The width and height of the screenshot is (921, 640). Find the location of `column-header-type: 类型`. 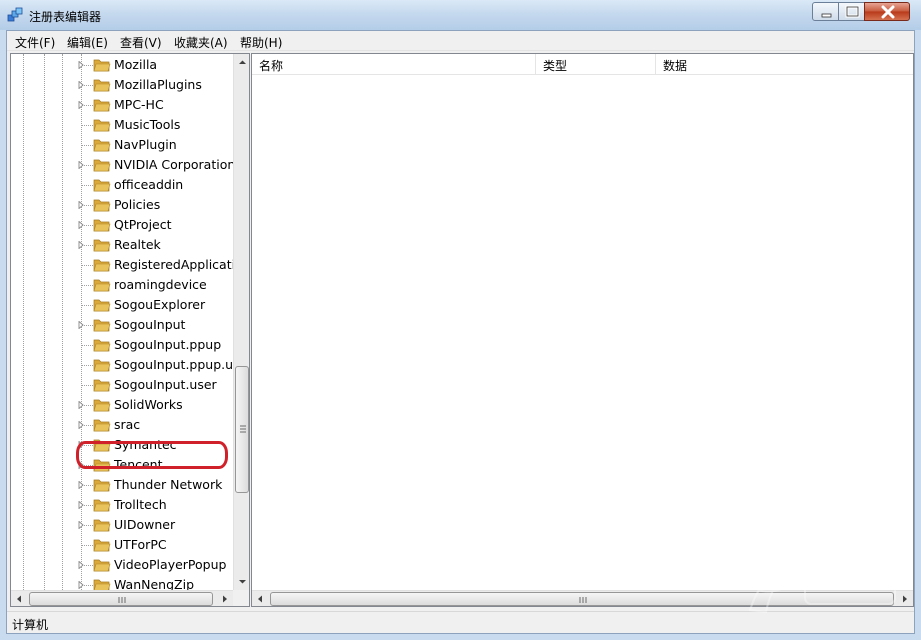

column-header-type: 类型 is located at coordinates (596, 64).